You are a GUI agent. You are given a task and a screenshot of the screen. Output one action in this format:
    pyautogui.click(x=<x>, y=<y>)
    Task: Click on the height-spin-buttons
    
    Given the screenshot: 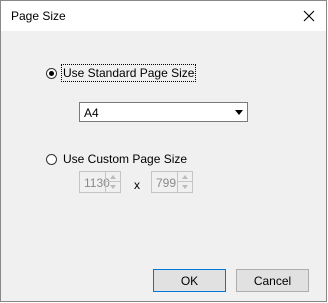 What is the action you would take?
    pyautogui.click(x=184, y=182)
    